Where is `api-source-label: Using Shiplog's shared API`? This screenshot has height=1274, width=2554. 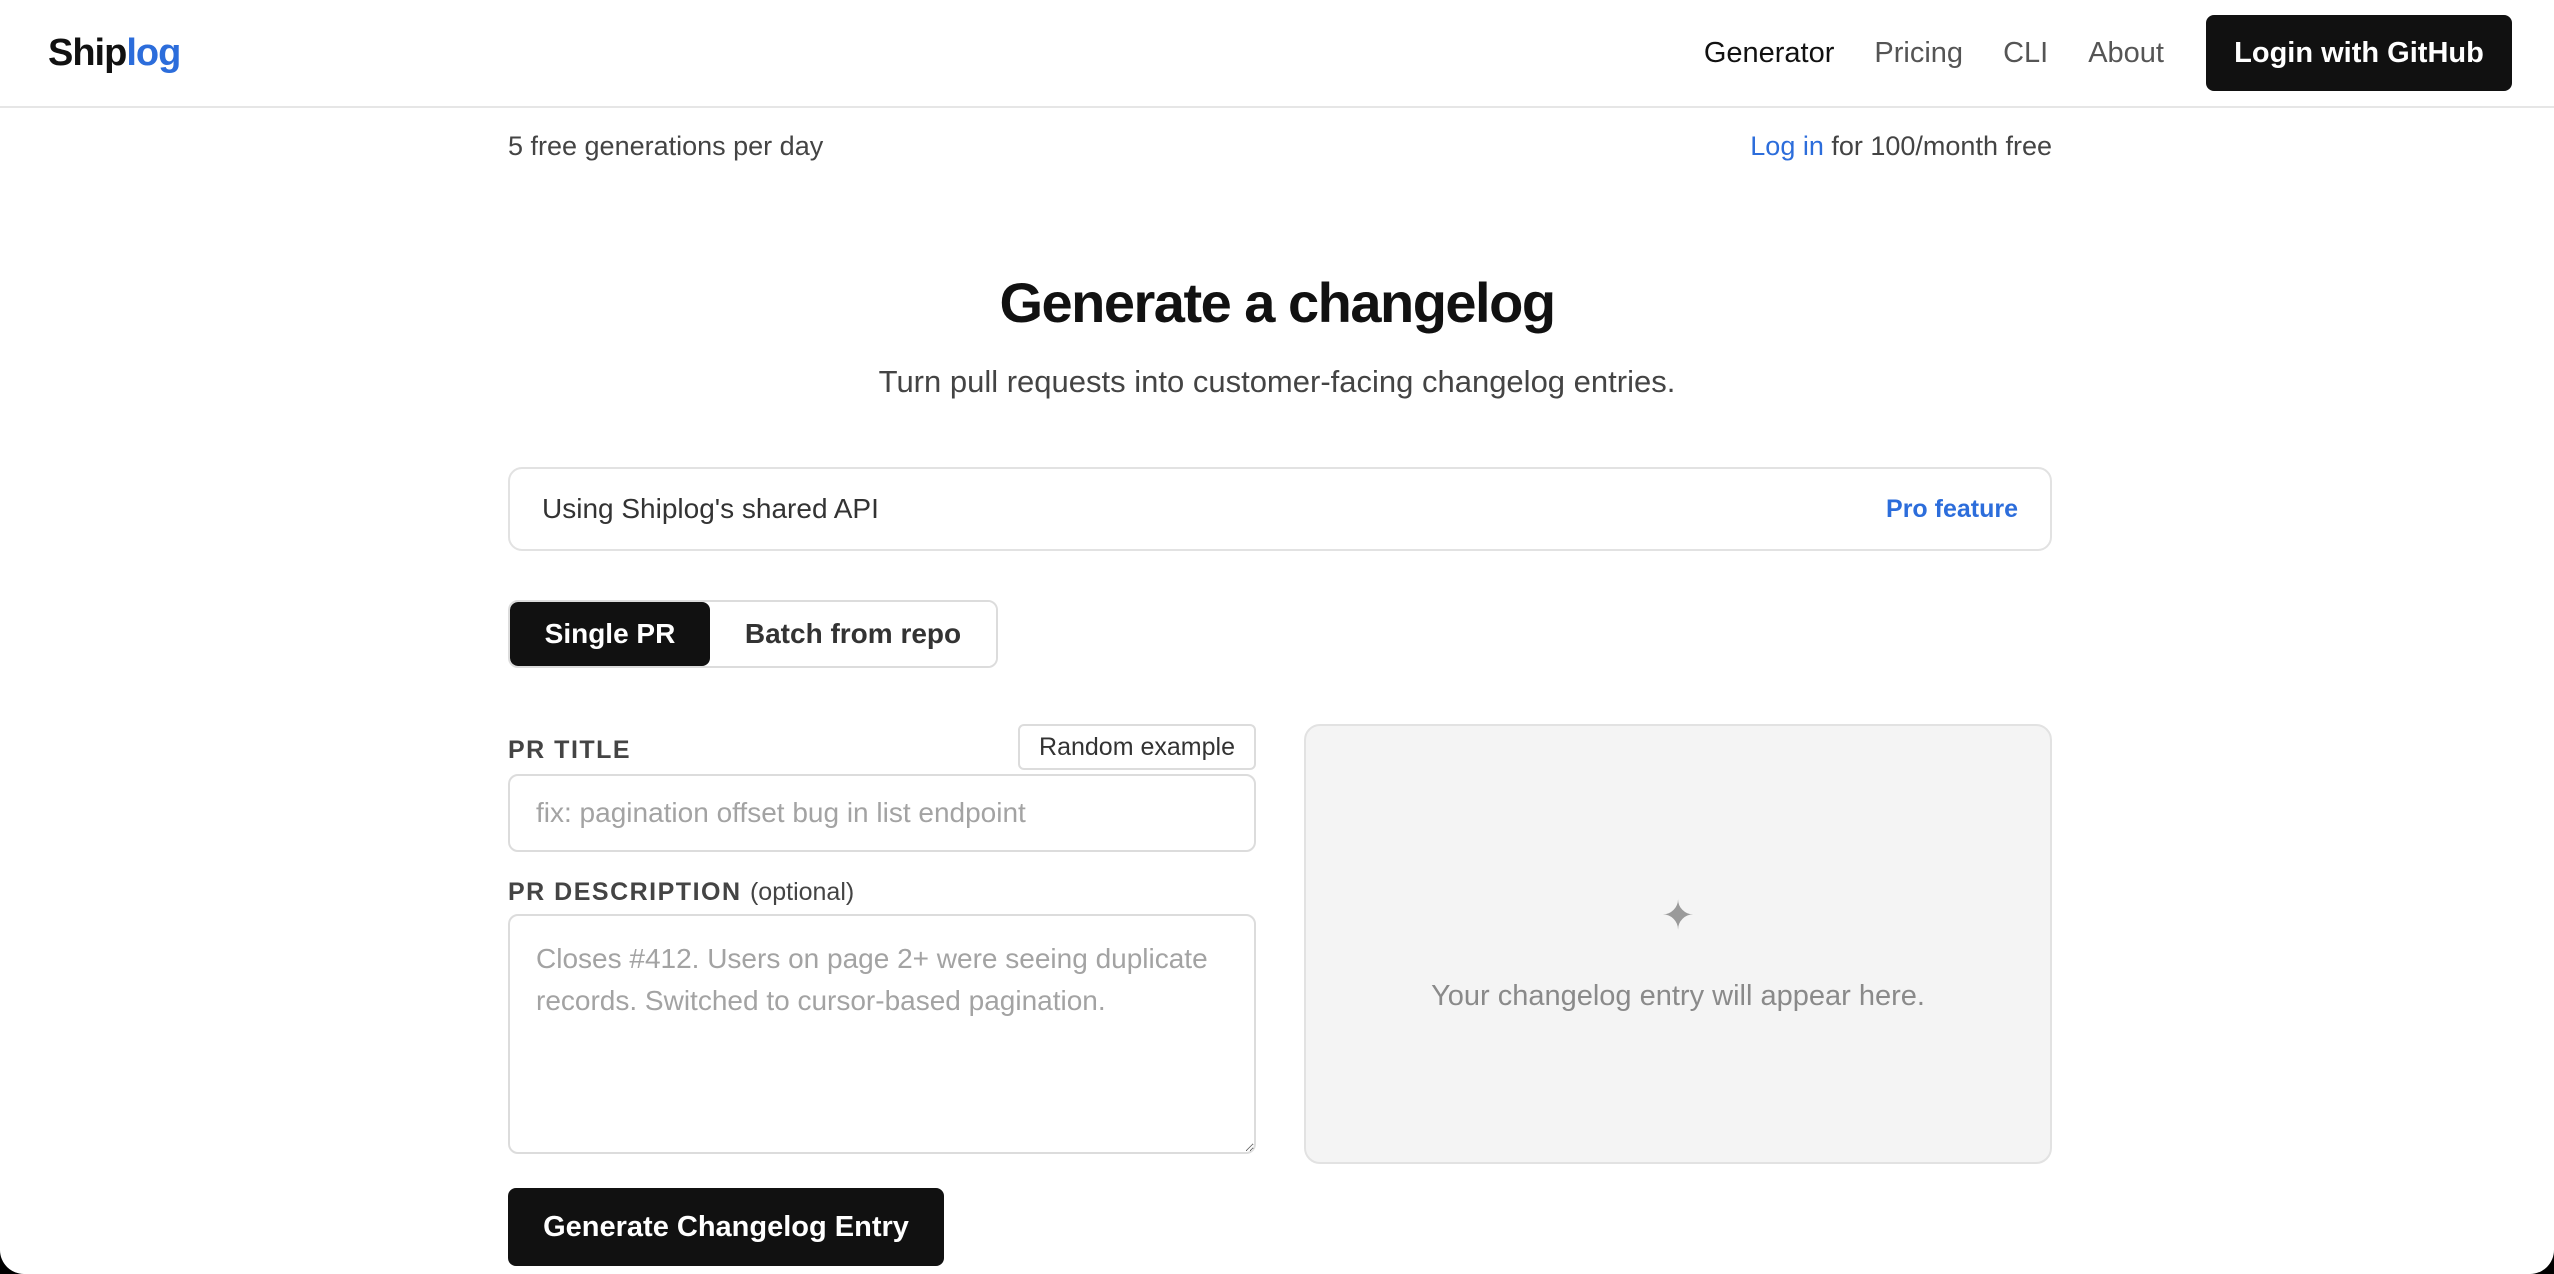 api-source-label: Using Shiplog's shared API is located at coordinates (710, 508).